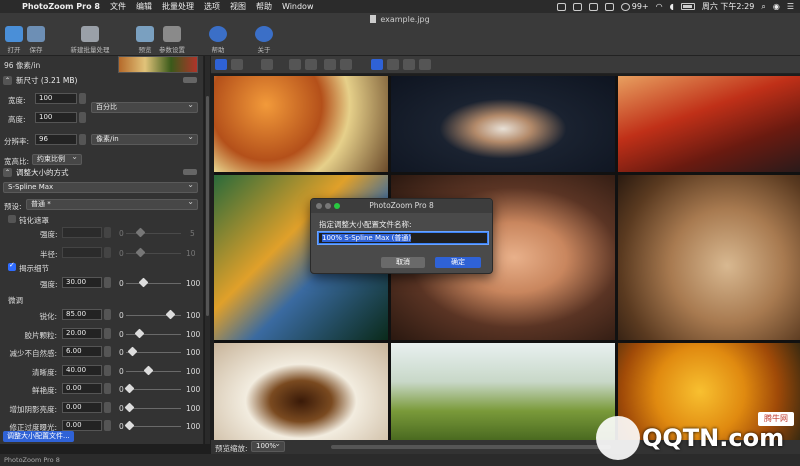 This screenshot has height=466, width=800. I want to click on panel-options-button, so click(190, 80).